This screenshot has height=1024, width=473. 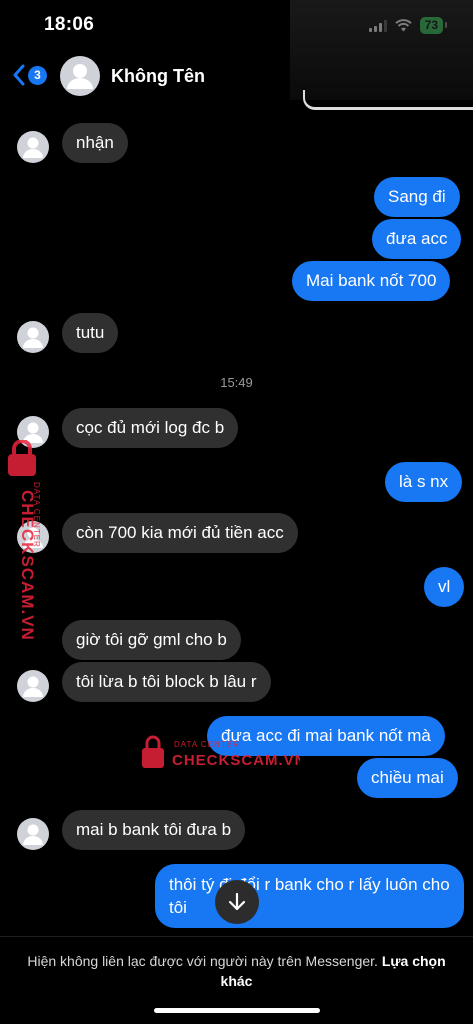 I want to click on checkscam-watermark: CHECKSCAM.VN DATA CENTER, so click(x=24, y=540).